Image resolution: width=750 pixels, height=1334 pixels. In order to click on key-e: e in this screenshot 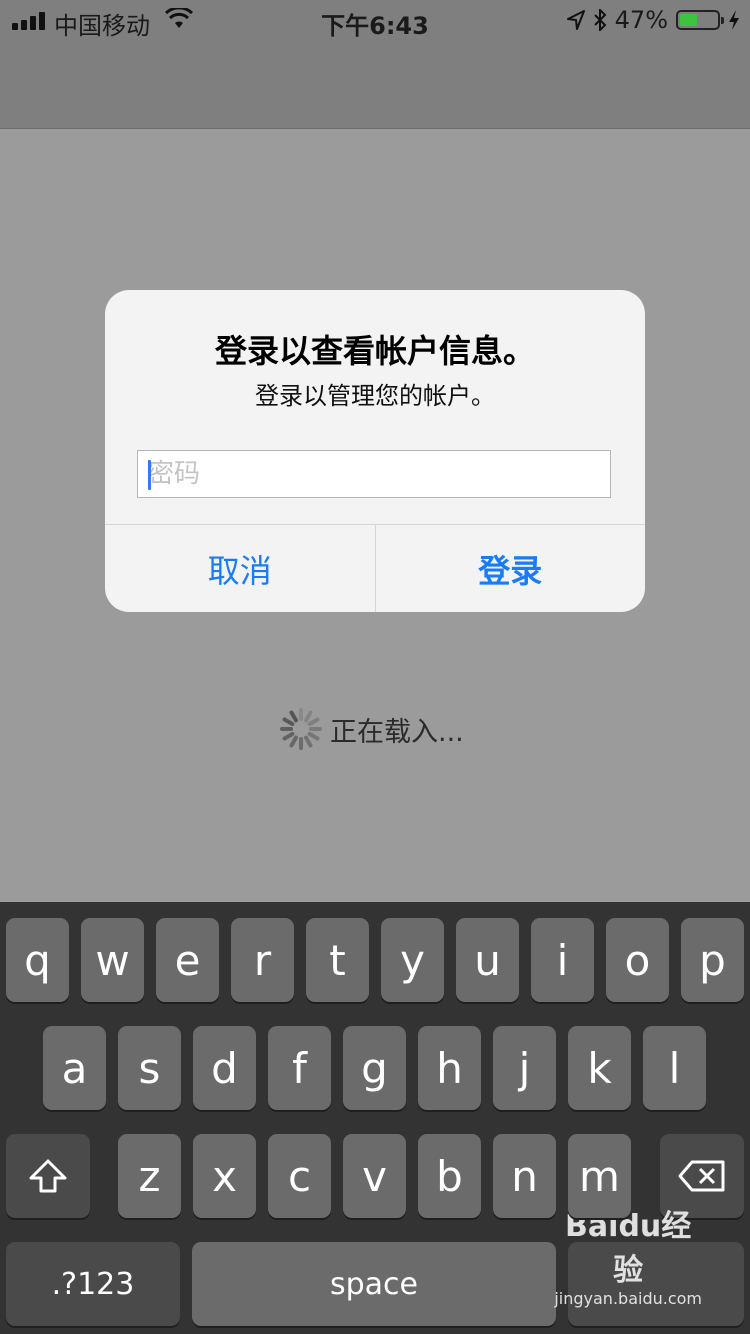, I will do `click(187, 960)`.